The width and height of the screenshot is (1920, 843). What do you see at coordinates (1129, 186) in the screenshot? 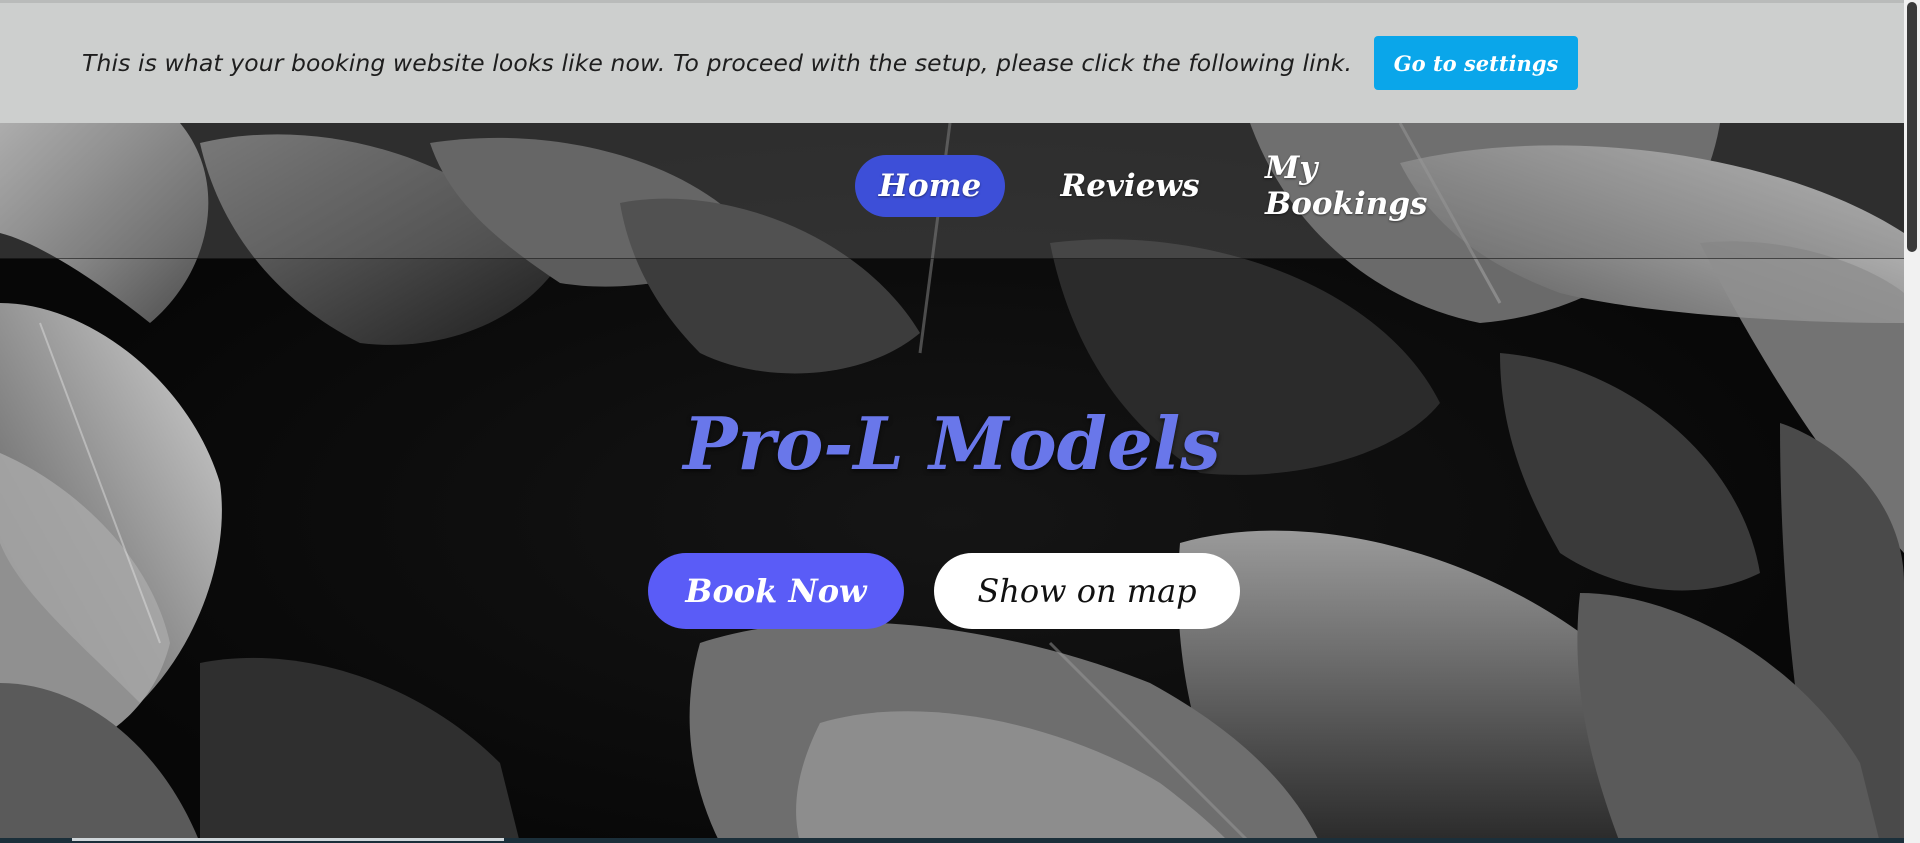
I see `nav-item-reviews: Reviews` at bounding box center [1129, 186].